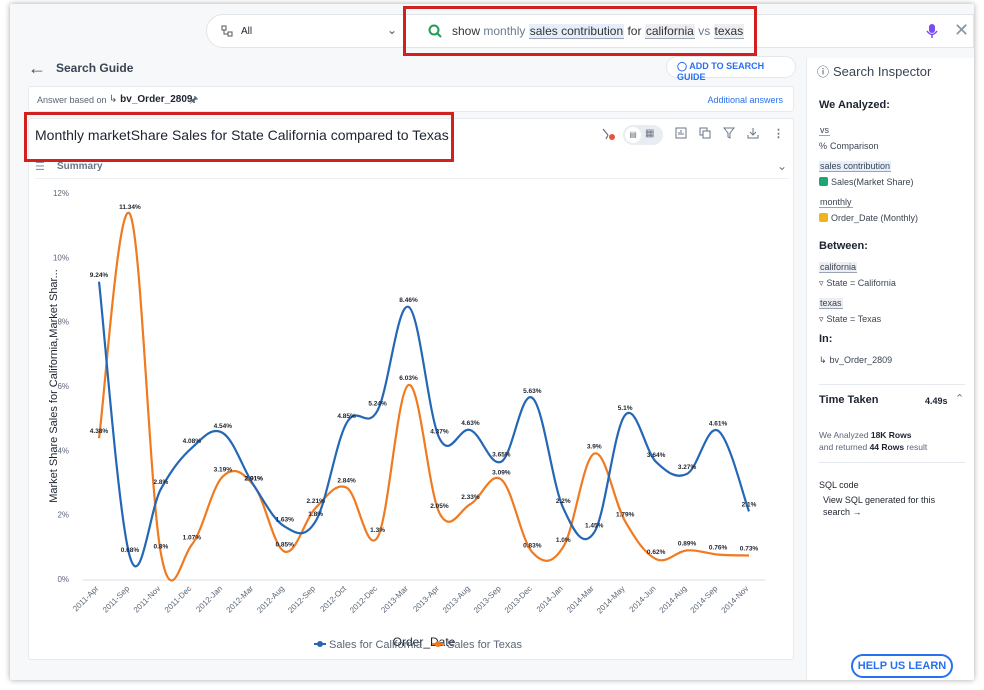  I want to click on x-tick-label: 2012-Jan, so click(209, 599).